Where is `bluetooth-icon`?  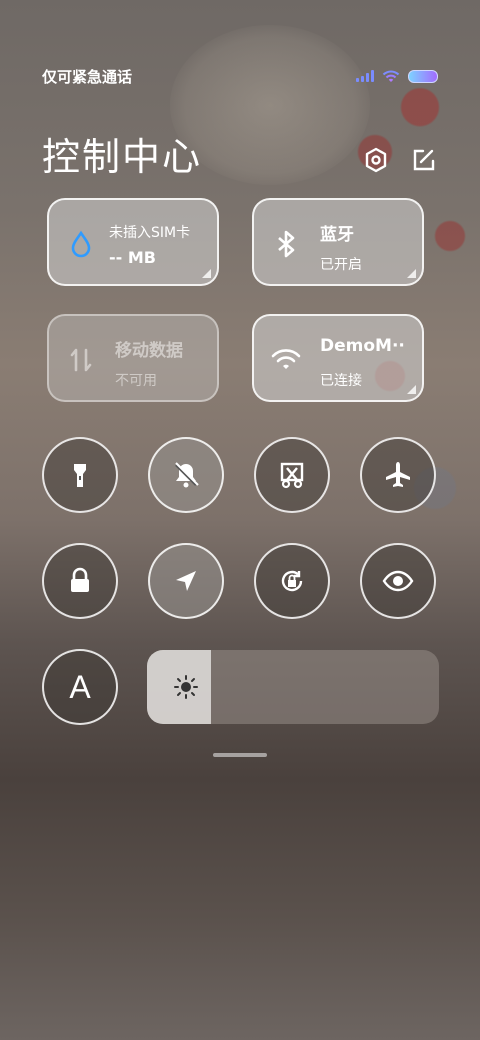
bluetooth-icon is located at coordinates (286, 244).